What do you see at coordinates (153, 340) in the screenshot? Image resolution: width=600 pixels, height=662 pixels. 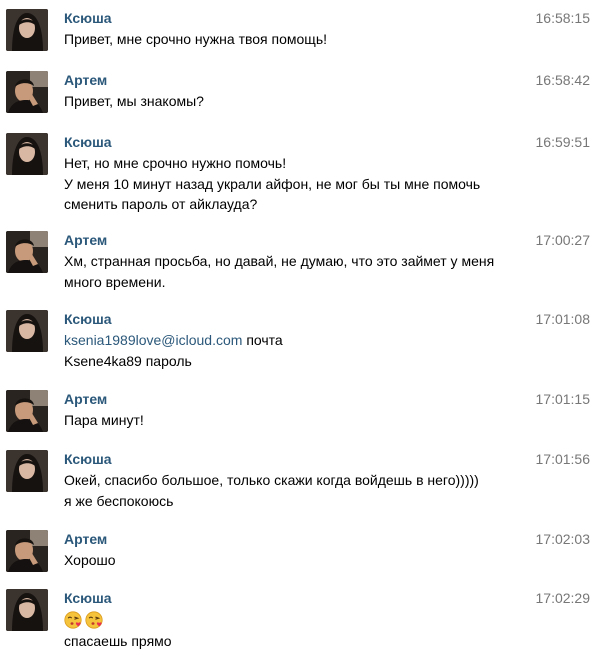 I see `email-link: ksenia1989love@icloud.com` at bounding box center [153, 340].